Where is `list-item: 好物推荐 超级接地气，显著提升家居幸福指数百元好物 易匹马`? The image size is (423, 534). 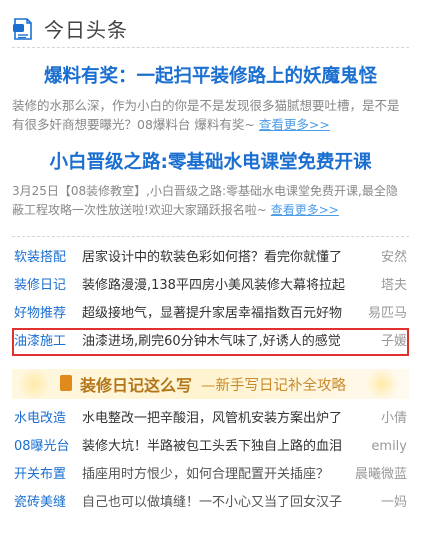
list-item: 好物推荐 超级接地气，显著提升家居幸福指数百元好物 易匹马 is located at coordinates (210, 314).